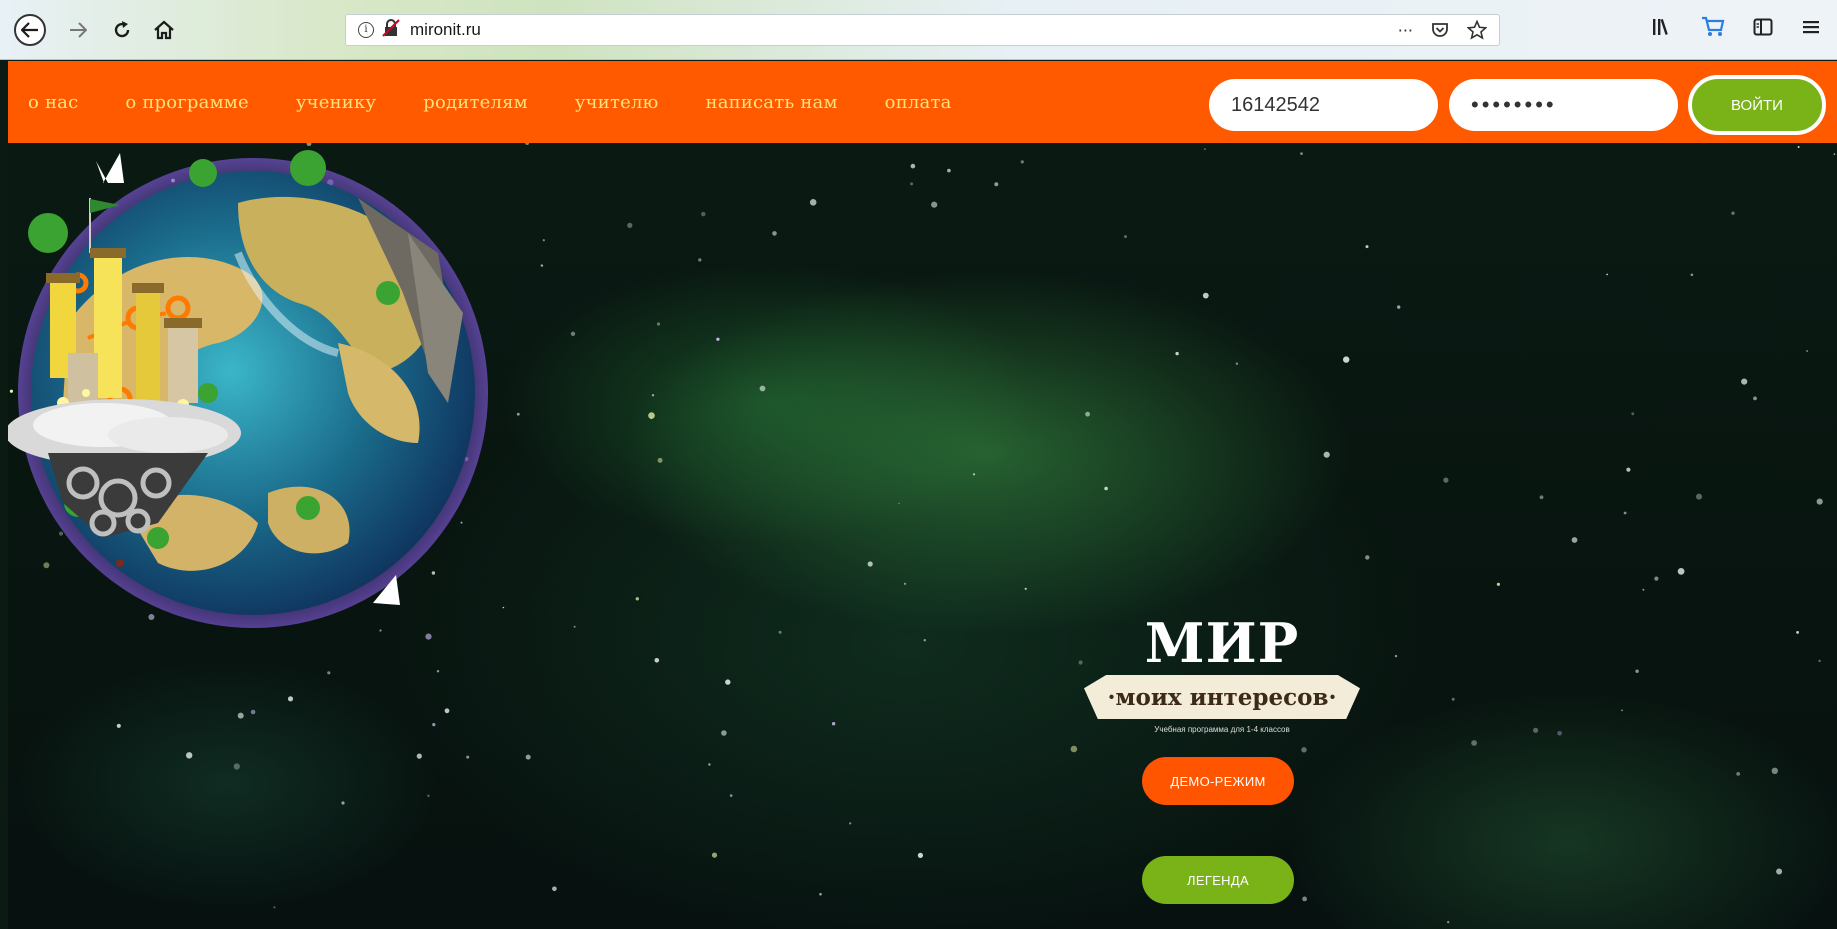 The width and height of the screenshot is (1837, 929). Describe the element at coordinates (1323, 105) in the screenshot. I see `login-field` at that location.